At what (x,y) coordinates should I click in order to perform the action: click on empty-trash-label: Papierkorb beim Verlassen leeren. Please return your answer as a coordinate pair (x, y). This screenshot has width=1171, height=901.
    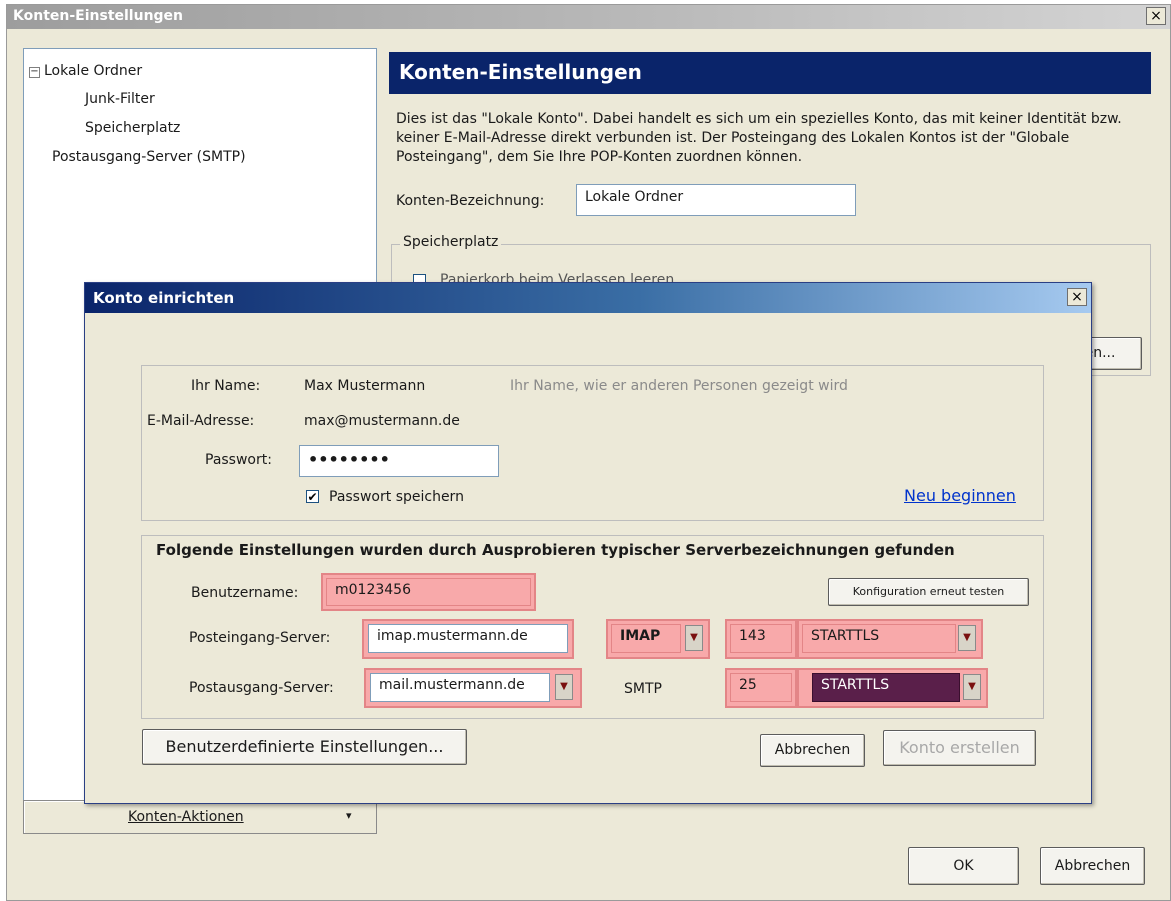
    Looking at the image, I should click on (557, 277).